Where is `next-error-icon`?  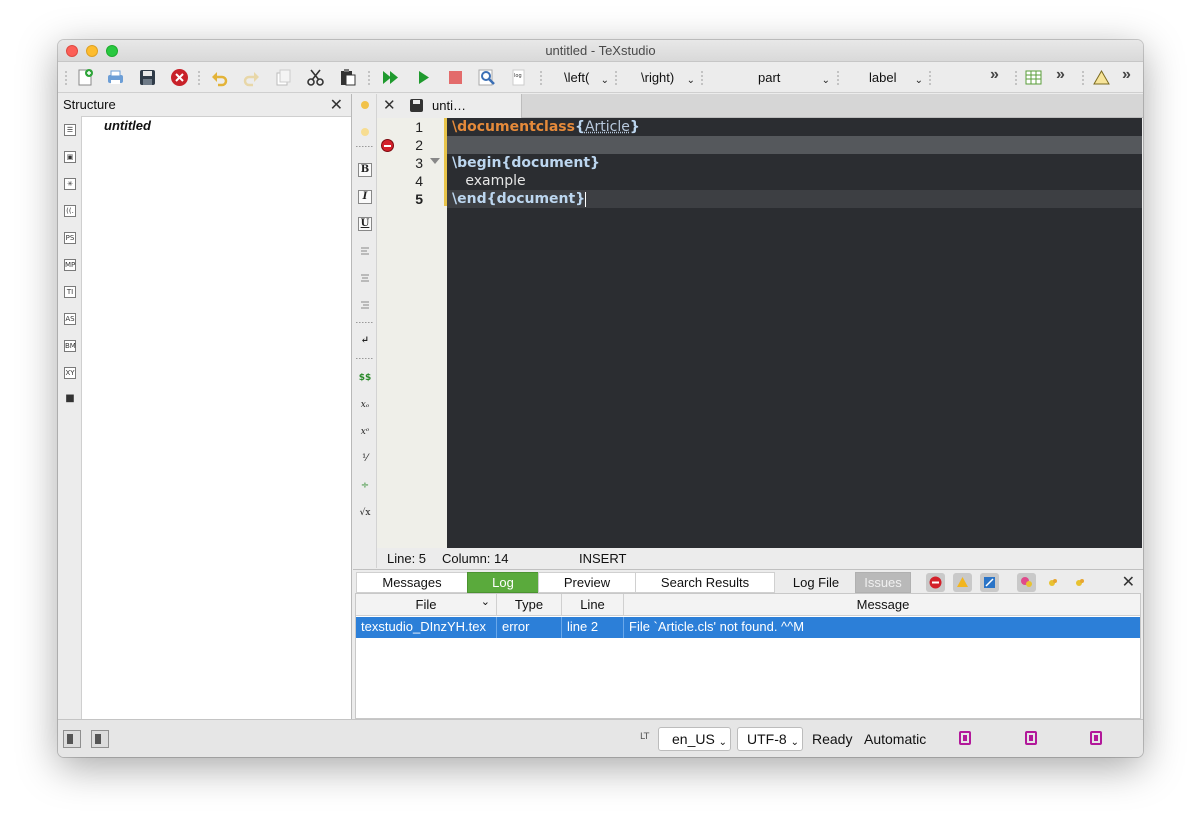
next-error-icon is located at coordinates (1080, 582).